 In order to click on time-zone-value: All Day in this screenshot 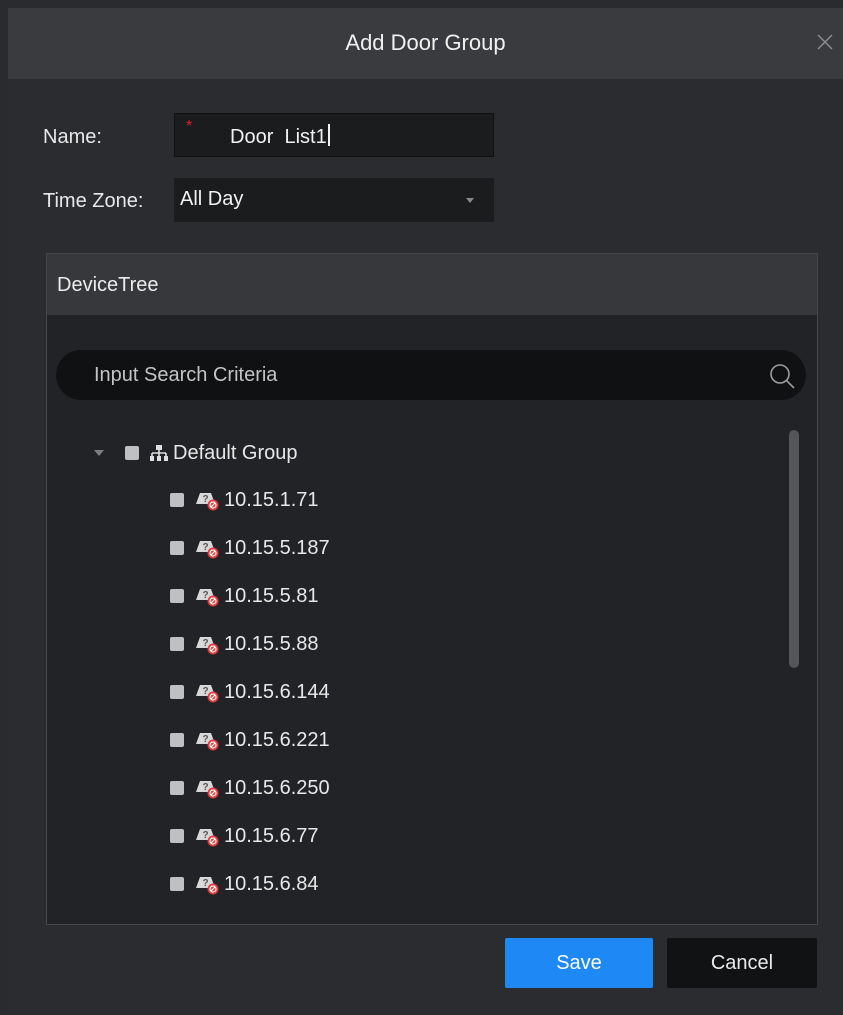, I will do `click(212, 199)`.